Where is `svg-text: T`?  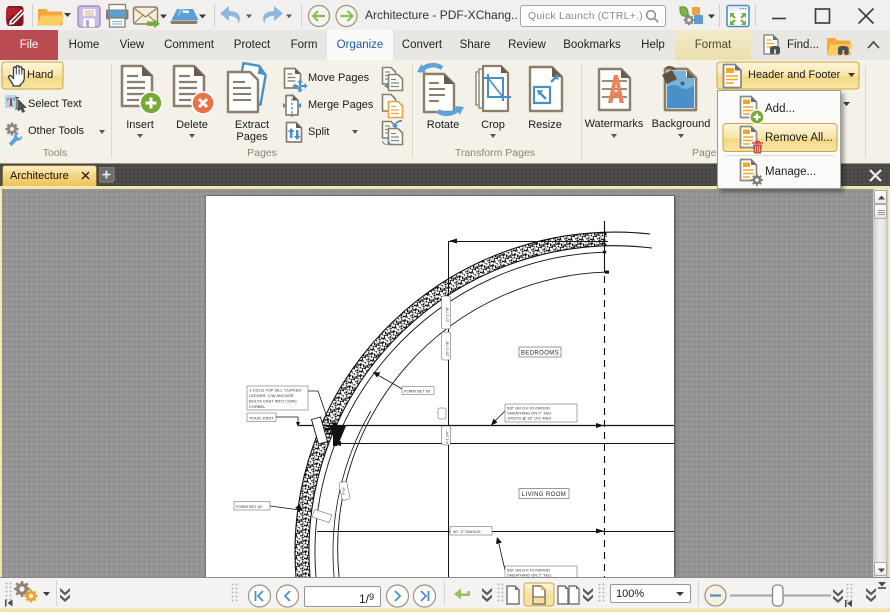 svg-text: T is located at coordinates (11, 102).